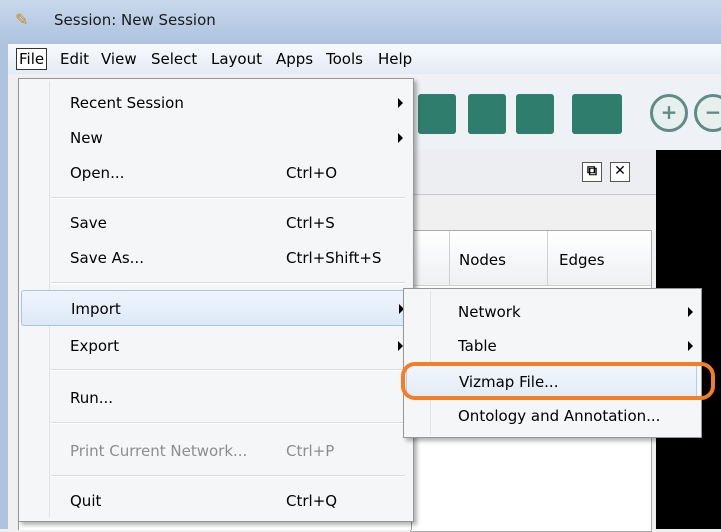 The image size is (721, 532). I want to click on menu-item-save: Save Ctrl+S, so click(215, 223).